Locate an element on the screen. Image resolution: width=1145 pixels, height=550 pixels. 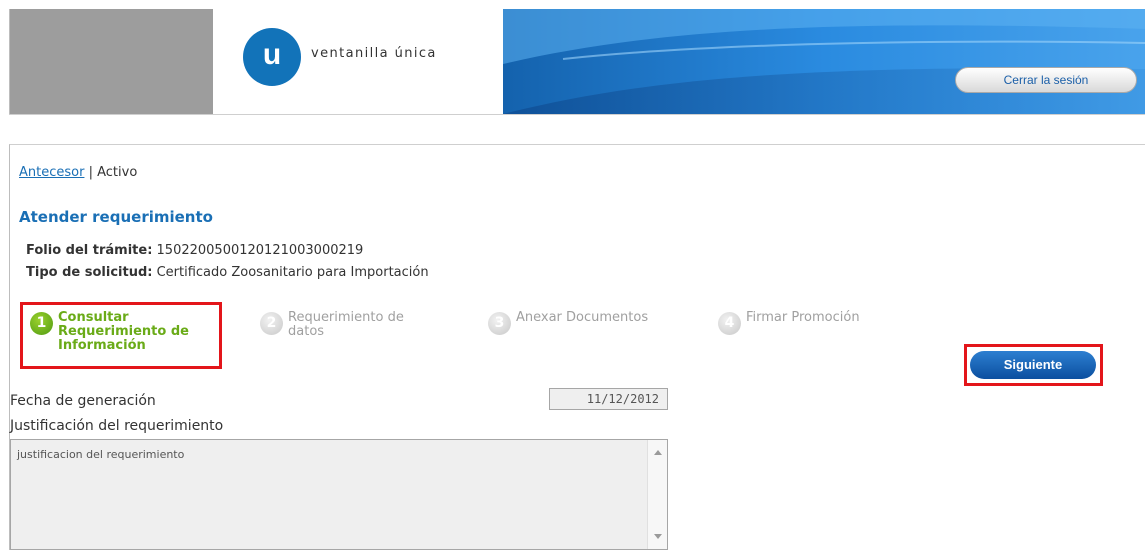
logo-panel: u ventanilla única is located at coordinates (358, 61).